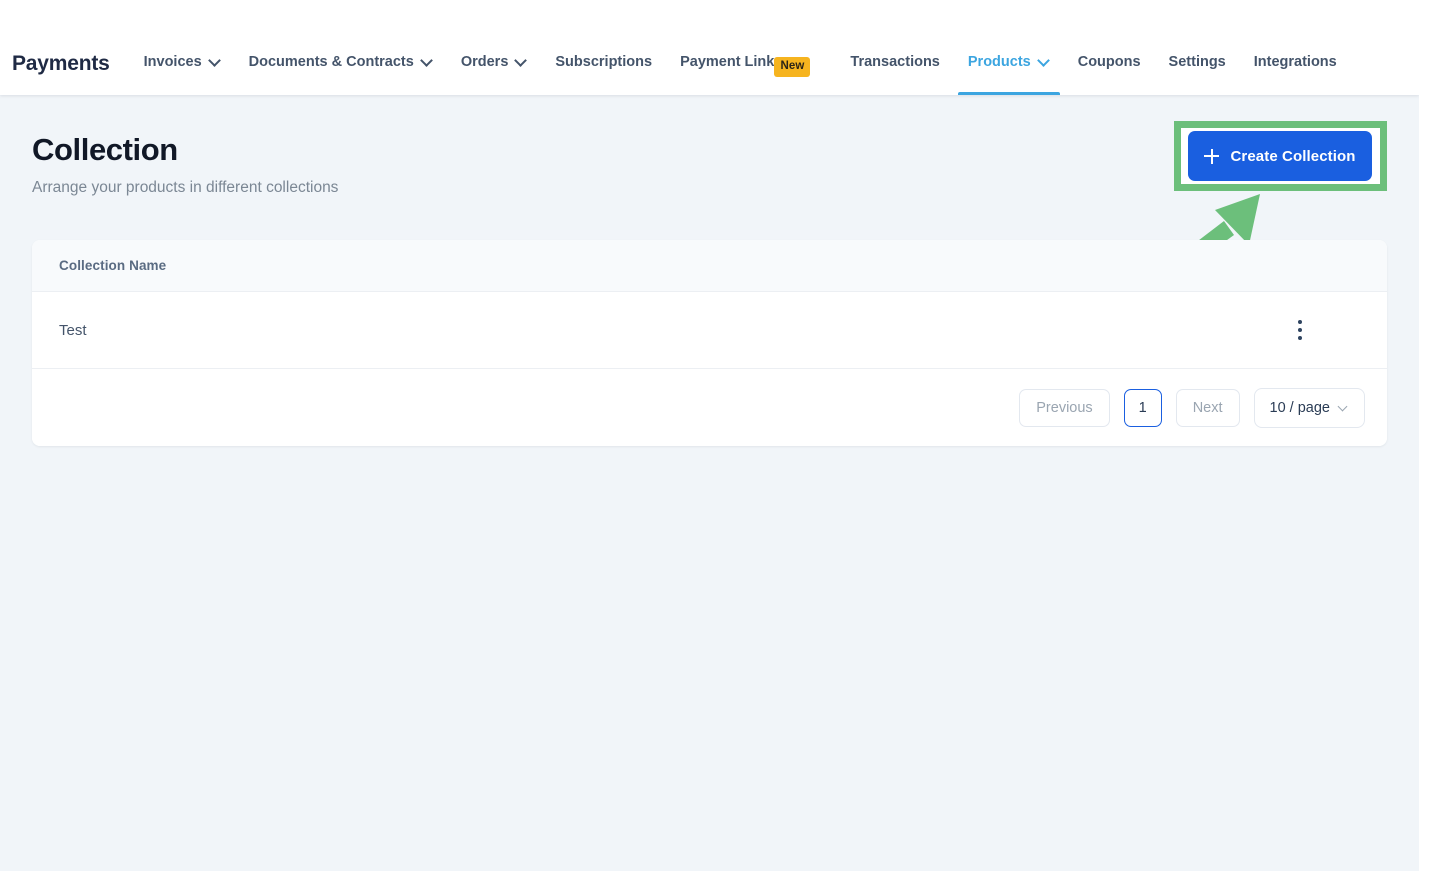  Describe the element at coordinates (1009, 74) in the screenshot. I see `nav-item-products: Products` at that location.